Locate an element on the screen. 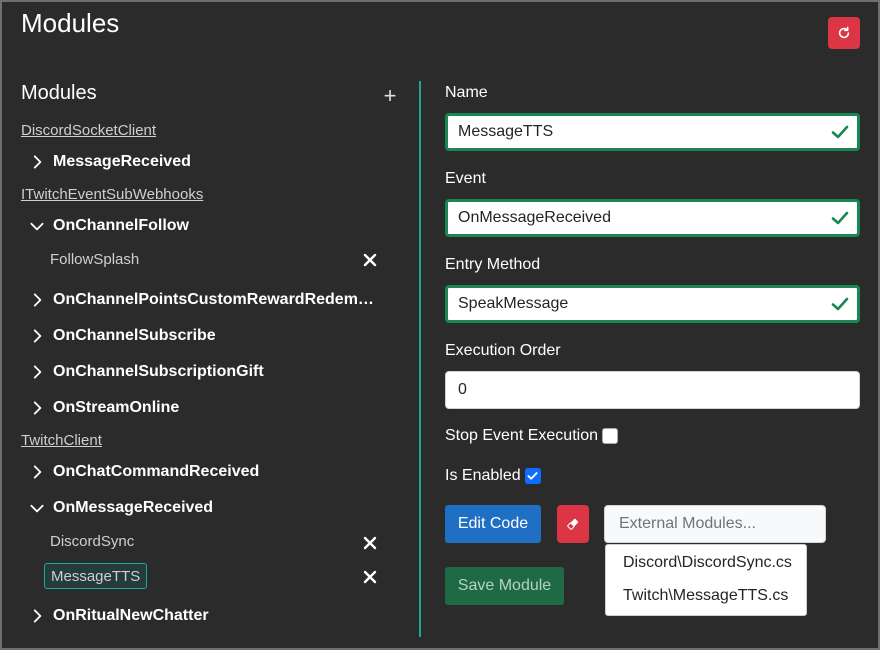 The width and height of the screenshot is (880, 650). event-item-messagereceived: MessageReceived is located at coordinates (109, 162).